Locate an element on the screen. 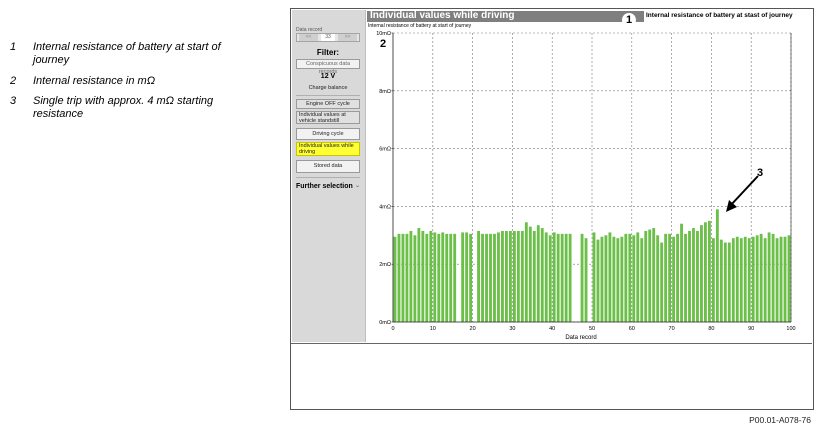 This screenshot has height=434, width=821. x-tick-label: 90 is located at coordinates (751, 329).